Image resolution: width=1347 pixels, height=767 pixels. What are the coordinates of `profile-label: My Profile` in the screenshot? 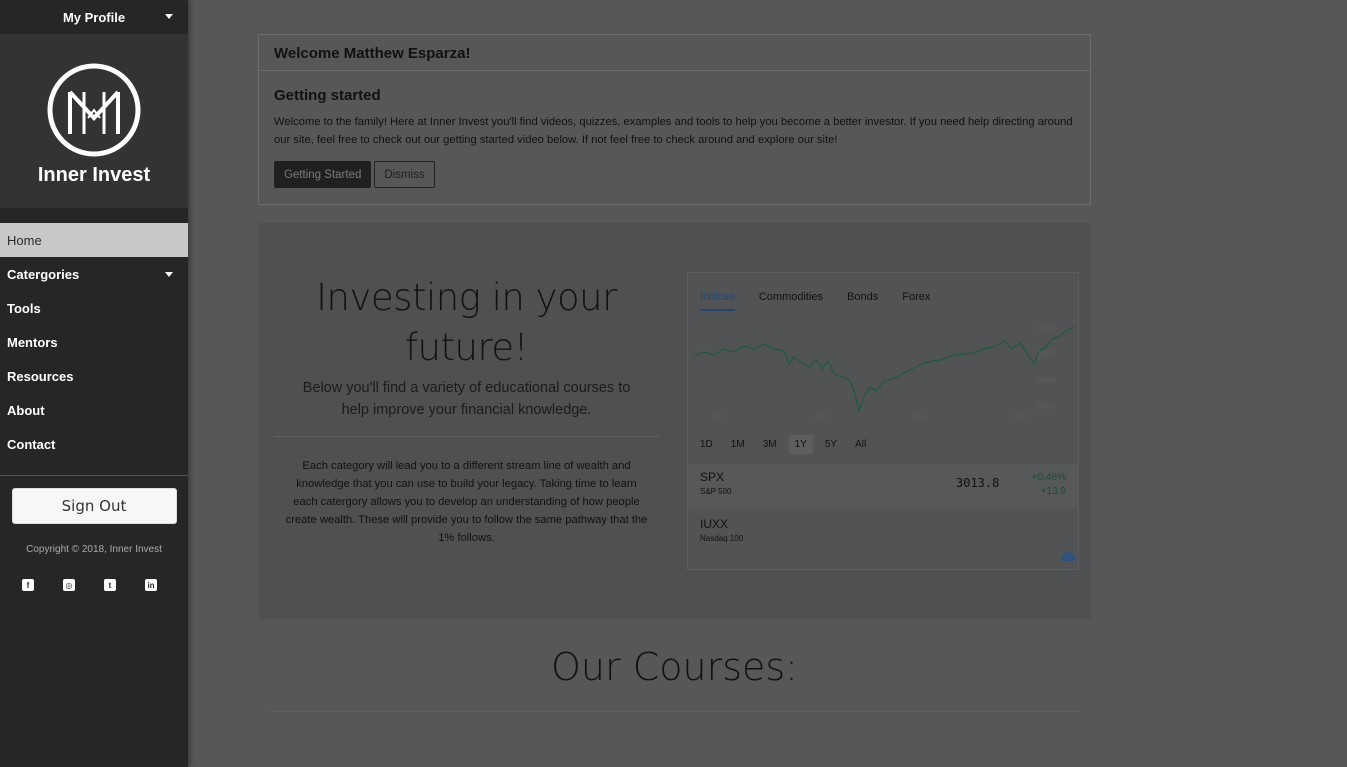 It's located at (94, 17).